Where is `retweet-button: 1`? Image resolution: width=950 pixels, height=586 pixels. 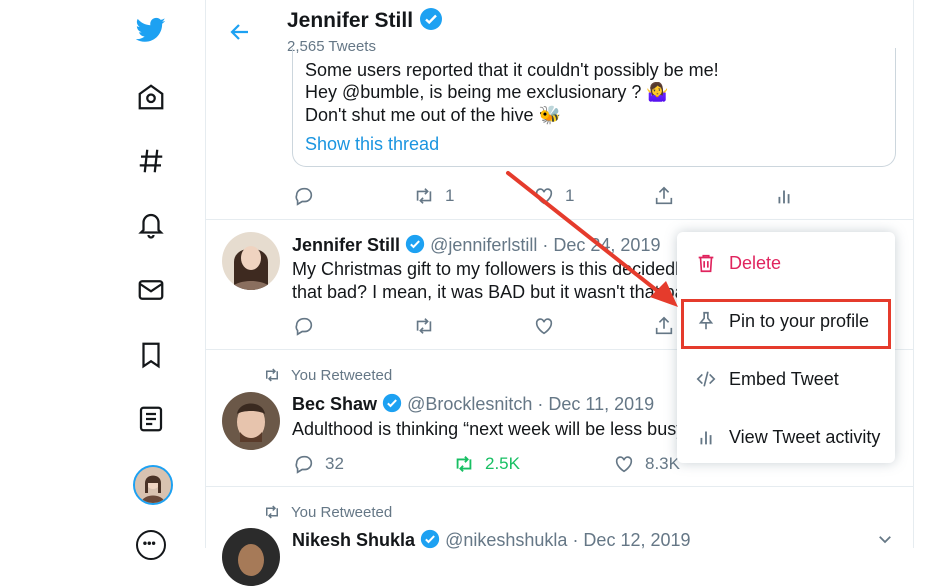 retweet-button: 1 is located at coordinates (433, 196).